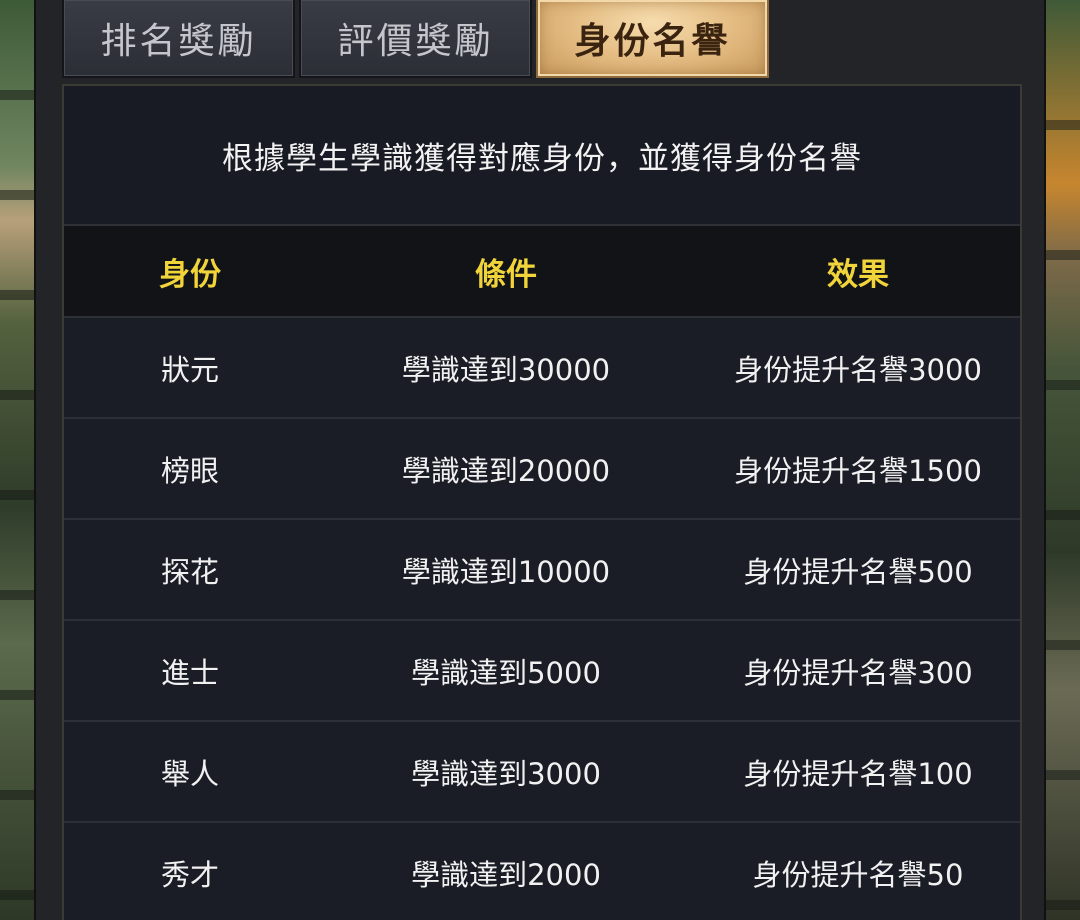 This screenshot has width=1080, height=920. Describe the element at coordinates (506, 773) in the screenshot. I see `condition-cell: 學識達到3000` at that location.